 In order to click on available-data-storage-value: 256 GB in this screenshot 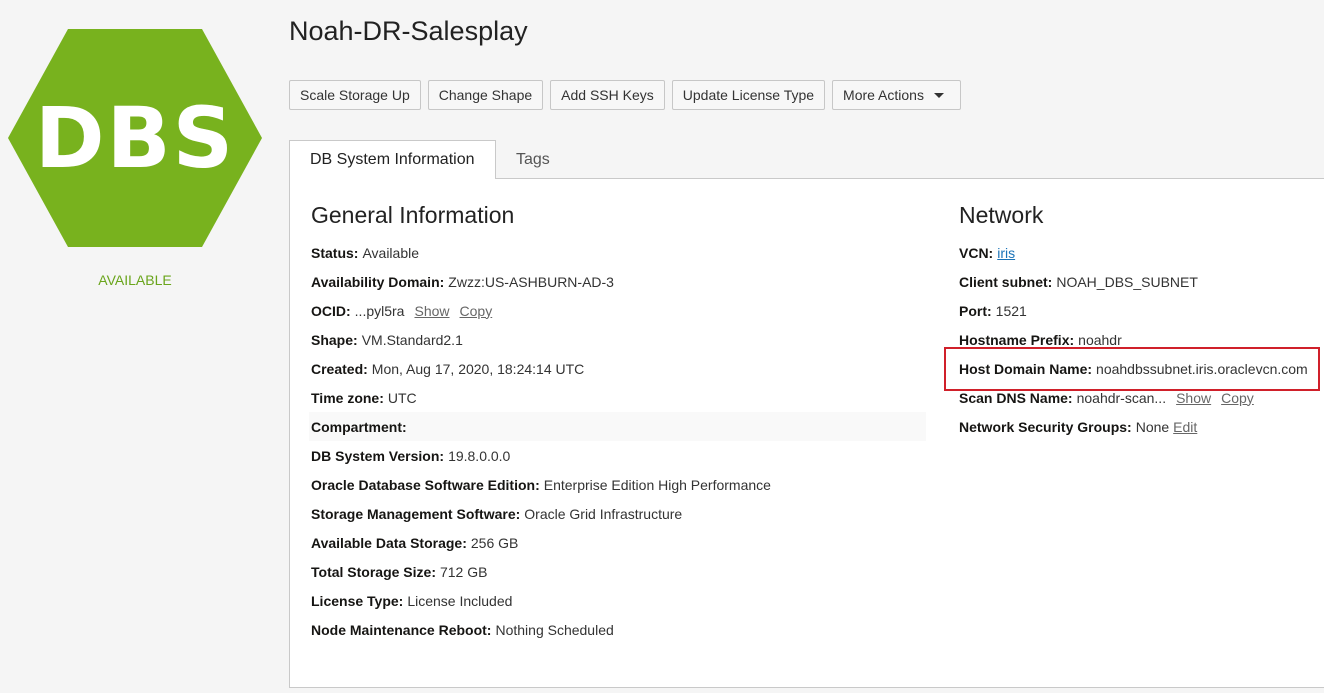, I will do `click(494, 542)`.